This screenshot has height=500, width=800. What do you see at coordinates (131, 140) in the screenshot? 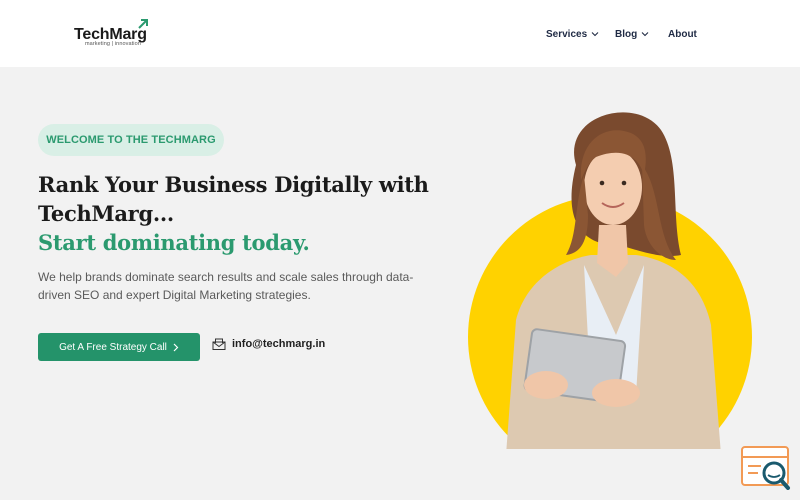
I see `welcome-badge: WELCOME TO THE TECHMARG` at bounding box center [131, 140].